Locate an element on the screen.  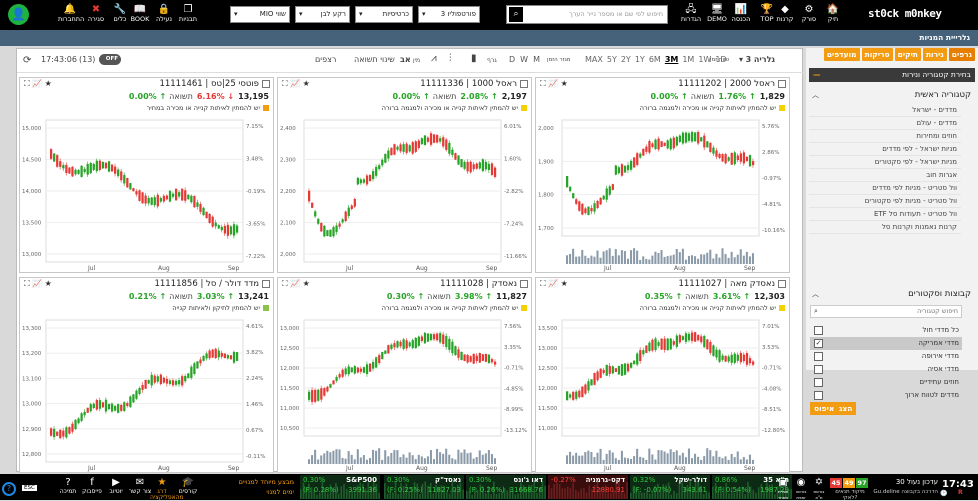
ticker: דאו ג'ונס 0.30% 31668.76 (F: 0.26%) is located at coordinates (506, 487).